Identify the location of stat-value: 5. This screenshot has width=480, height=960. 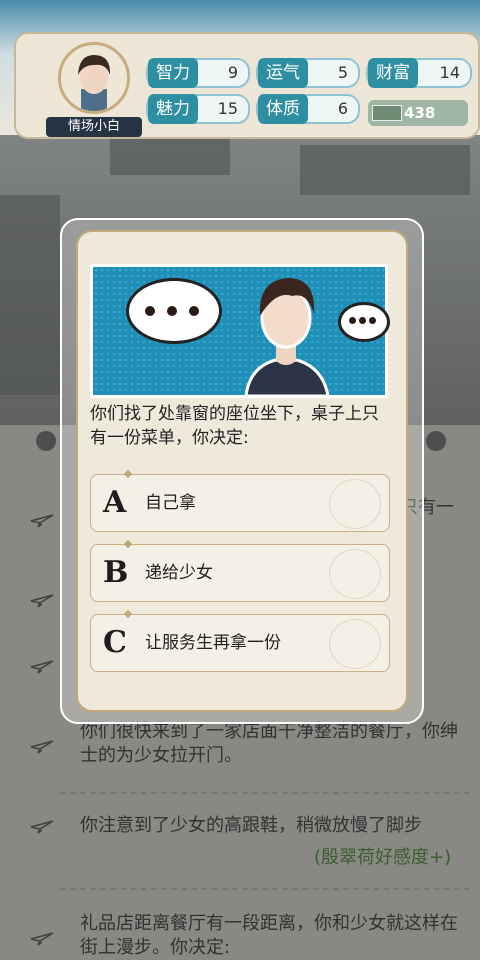
(342, 72).